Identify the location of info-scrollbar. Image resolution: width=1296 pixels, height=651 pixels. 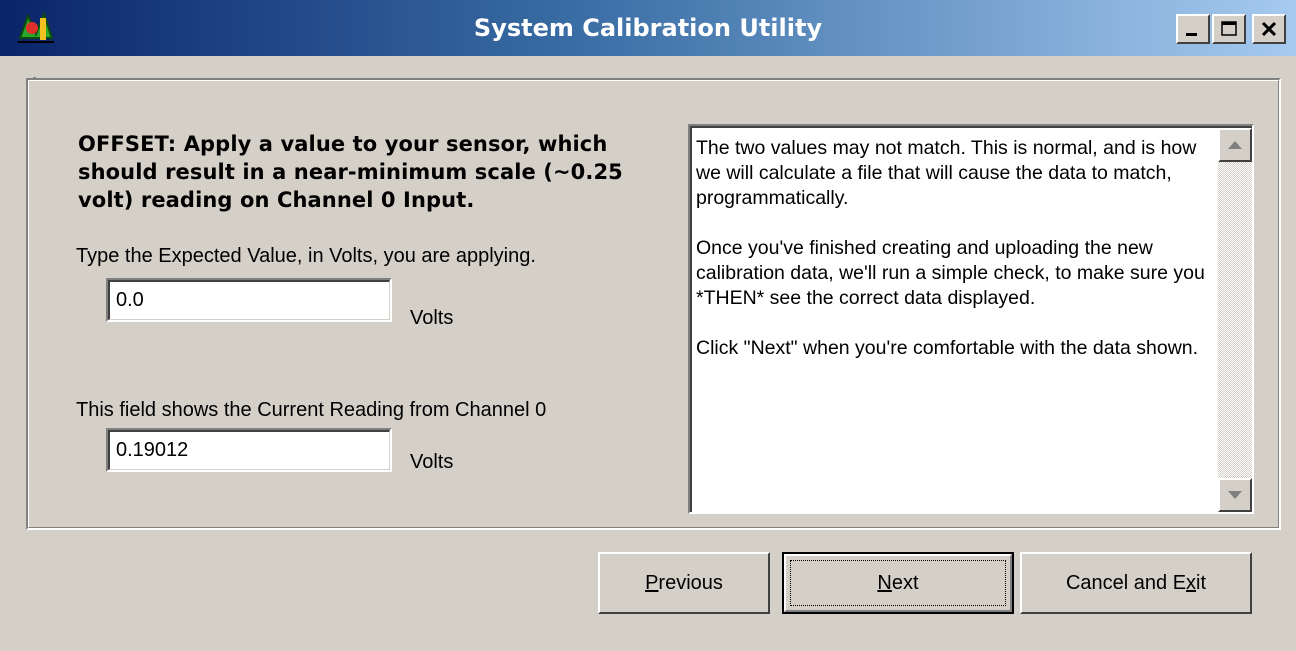
(1235, 320).